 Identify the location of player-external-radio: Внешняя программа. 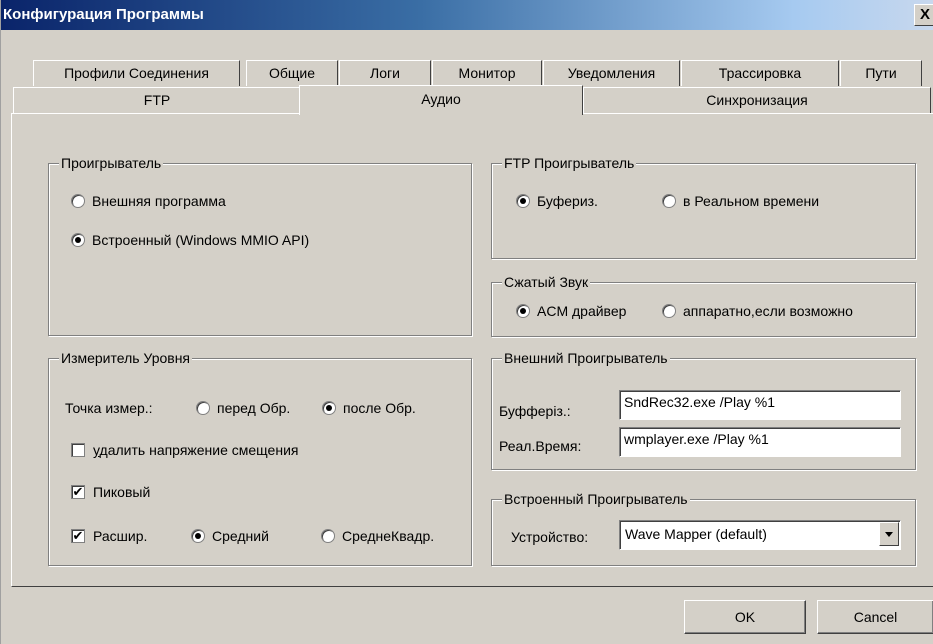
(148, 201).